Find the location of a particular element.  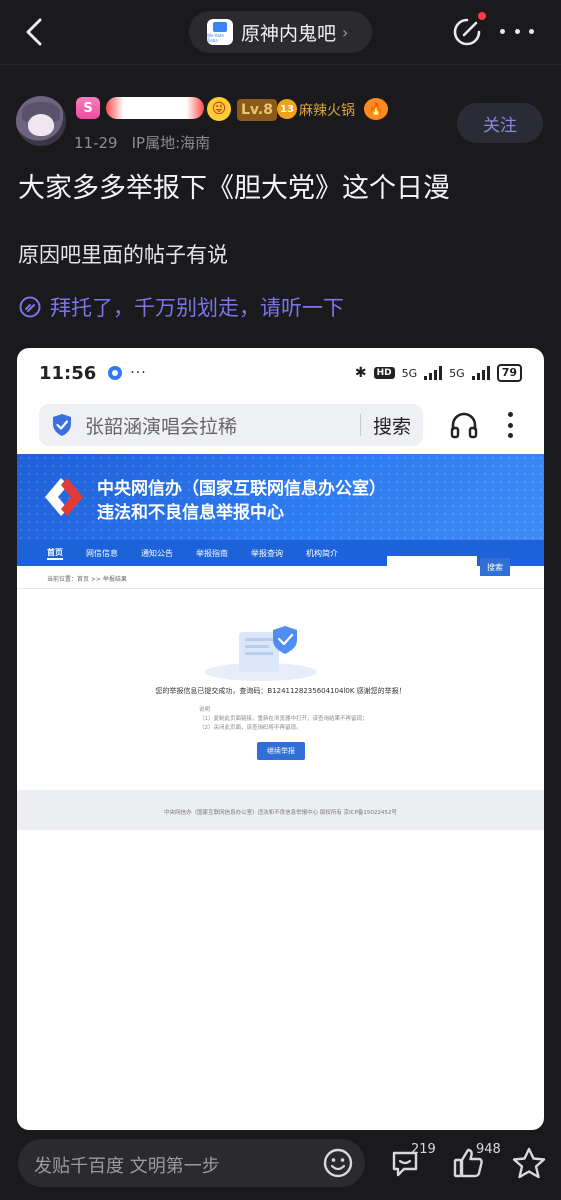

battery-icon: 79 is located at coordinates (509, 373).